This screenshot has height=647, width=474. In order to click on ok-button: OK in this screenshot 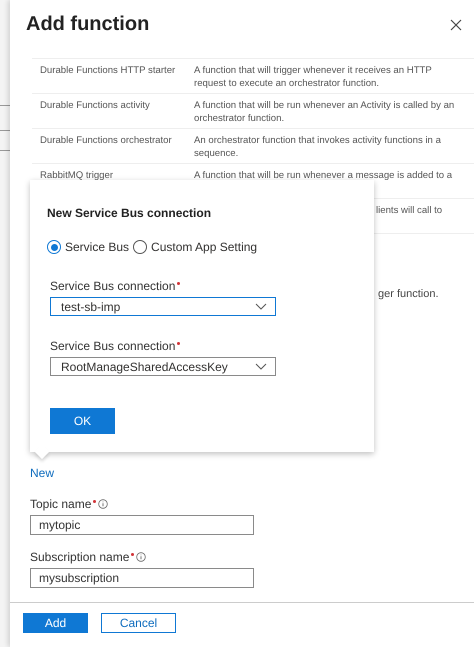, I will do `click(82, 421)`.